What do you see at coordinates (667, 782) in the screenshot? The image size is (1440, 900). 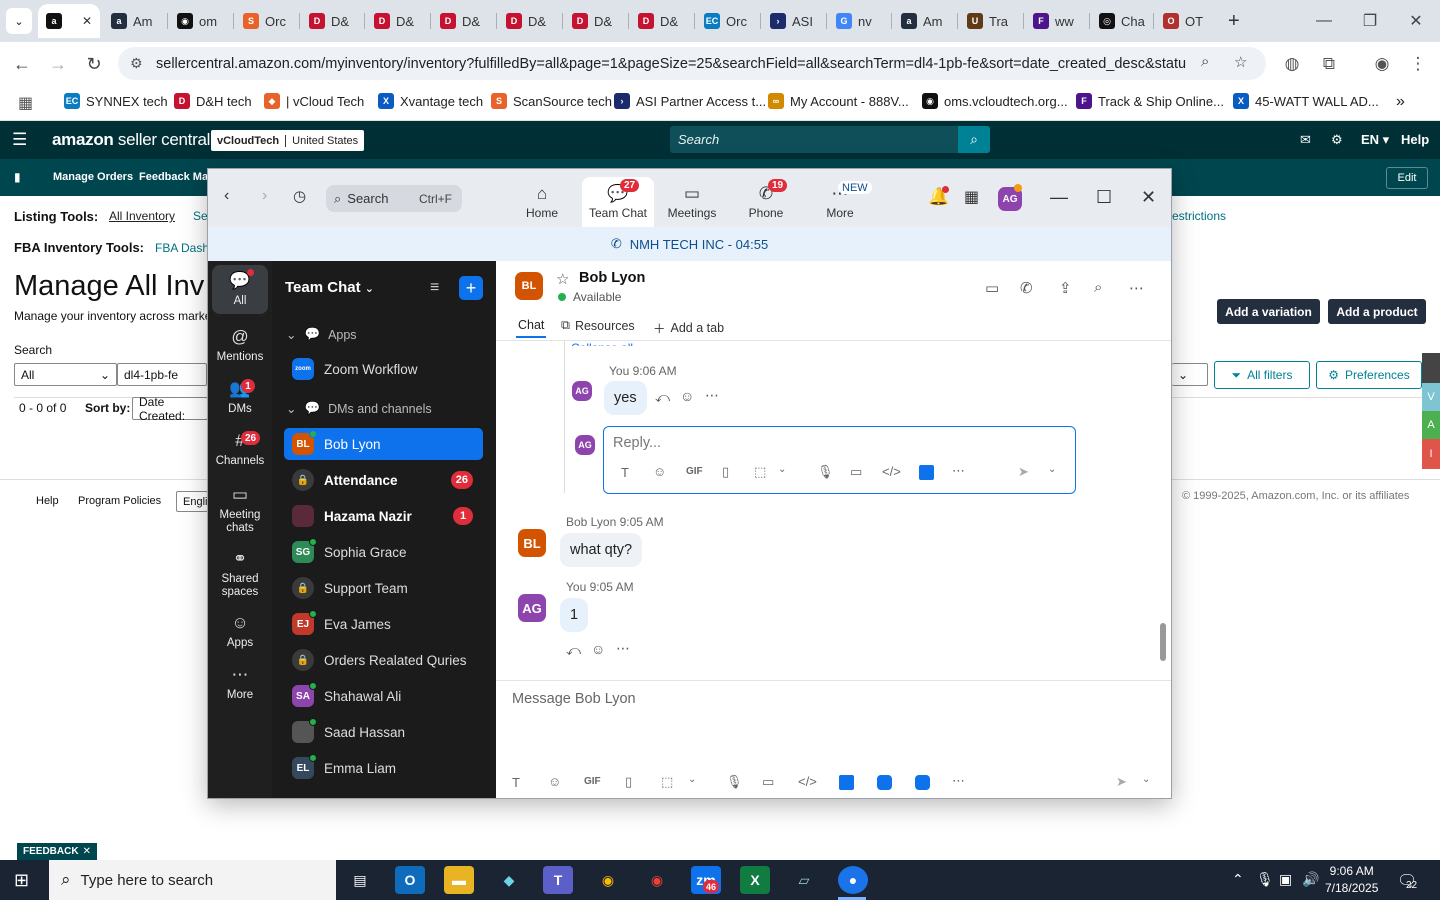 I see `screenshot-icon: ⬚` at bounding box center [667, 782].